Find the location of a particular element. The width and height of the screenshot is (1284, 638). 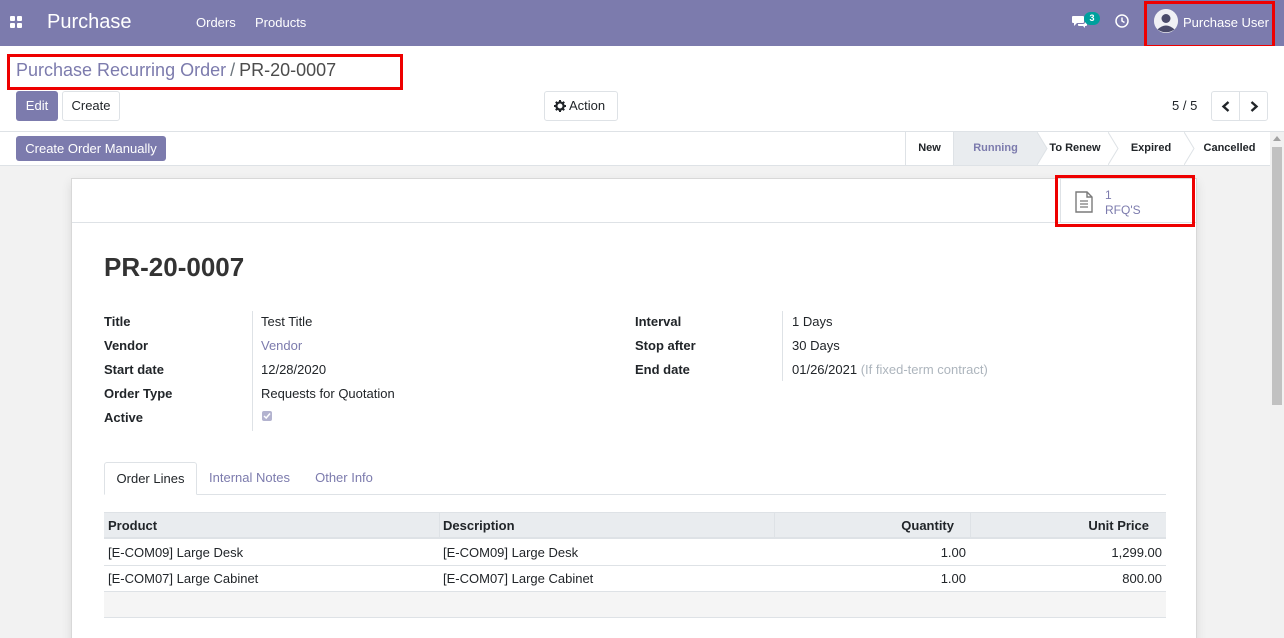

table-header: Product Description Quantity Unit Price is located at coordinates (635, 525).